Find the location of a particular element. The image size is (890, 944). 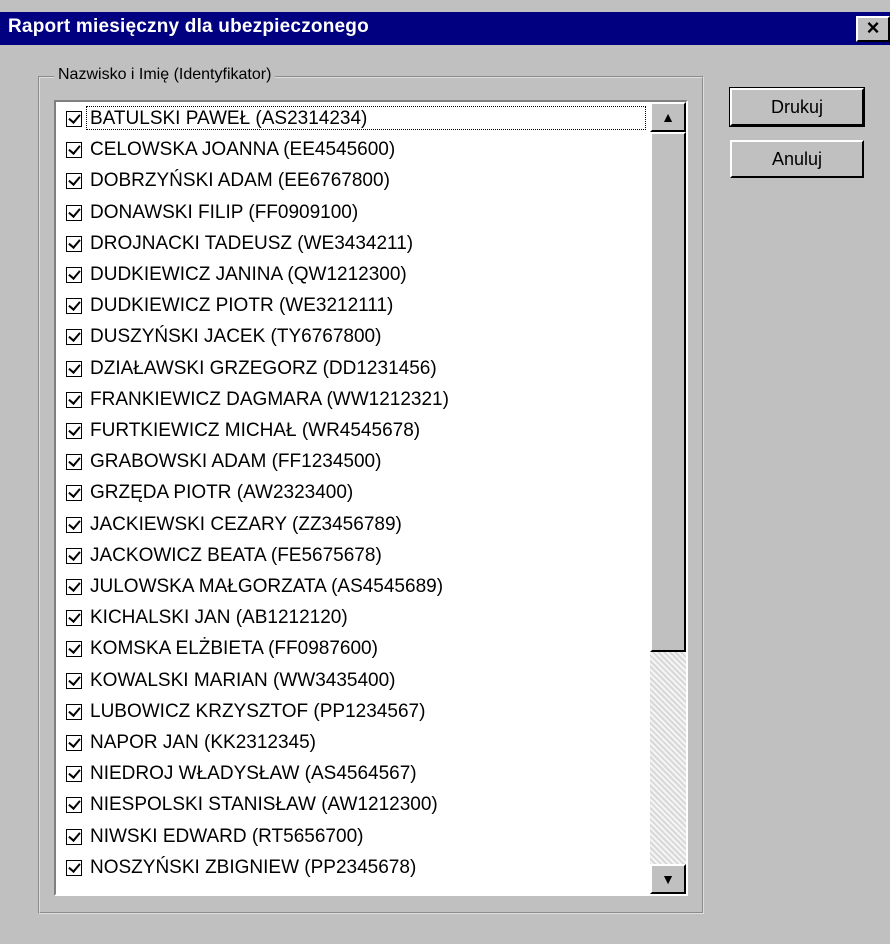

close-button: × is located at coordinates (873, 29).